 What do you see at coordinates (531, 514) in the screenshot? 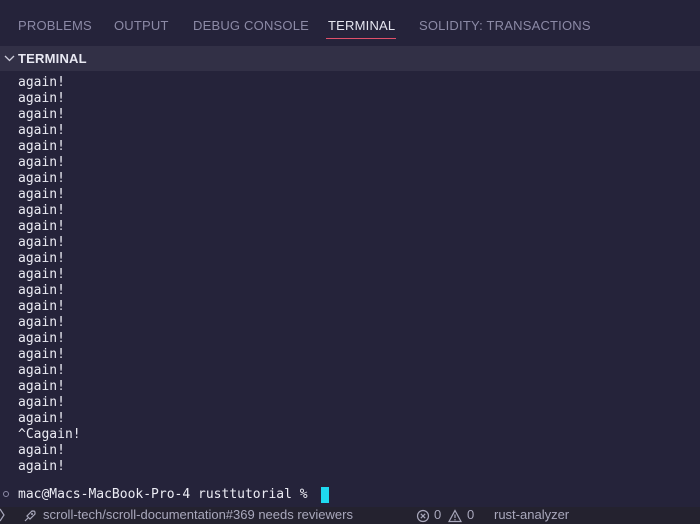
I see `rust-analyzer-status: rust-analyzer` at bounding box center [531, 514].